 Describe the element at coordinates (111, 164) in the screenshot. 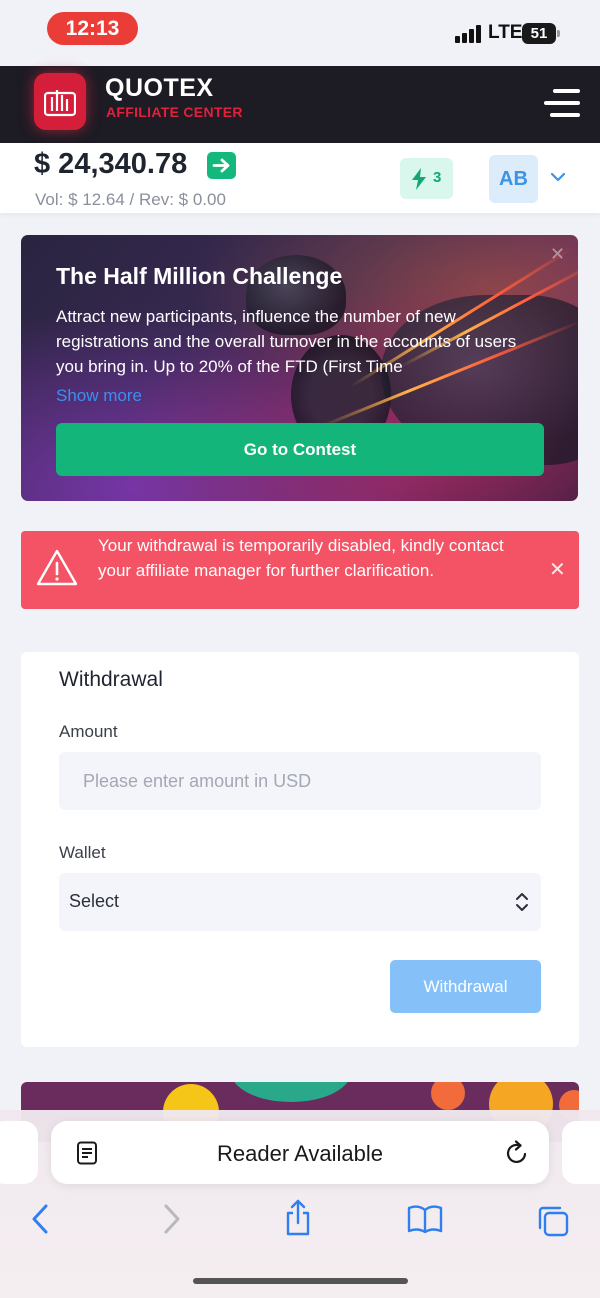

I see `balance-amount: $ 24,340.78` at that location.